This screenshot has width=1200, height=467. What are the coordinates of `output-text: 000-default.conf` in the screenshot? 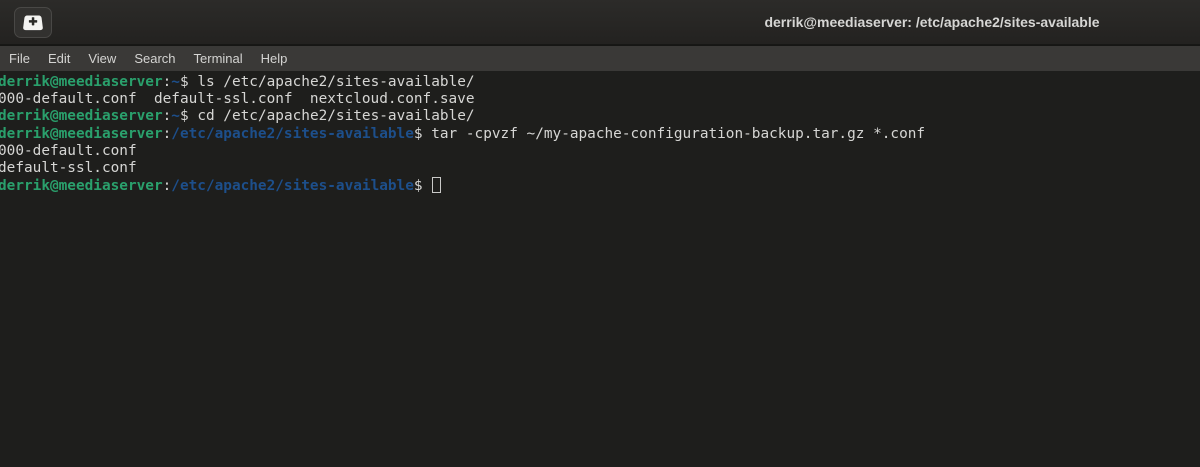 It's located at (68, 150).